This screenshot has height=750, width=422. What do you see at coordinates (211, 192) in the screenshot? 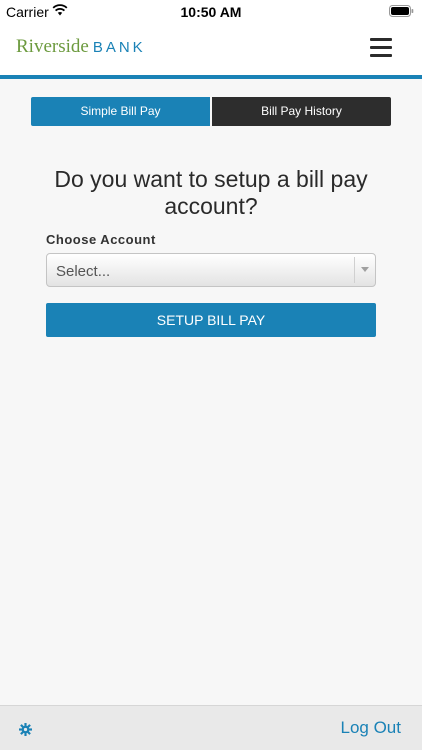
I see `page-title: Do you want to setup a bill pay account?` at bounding box center [211, 192].